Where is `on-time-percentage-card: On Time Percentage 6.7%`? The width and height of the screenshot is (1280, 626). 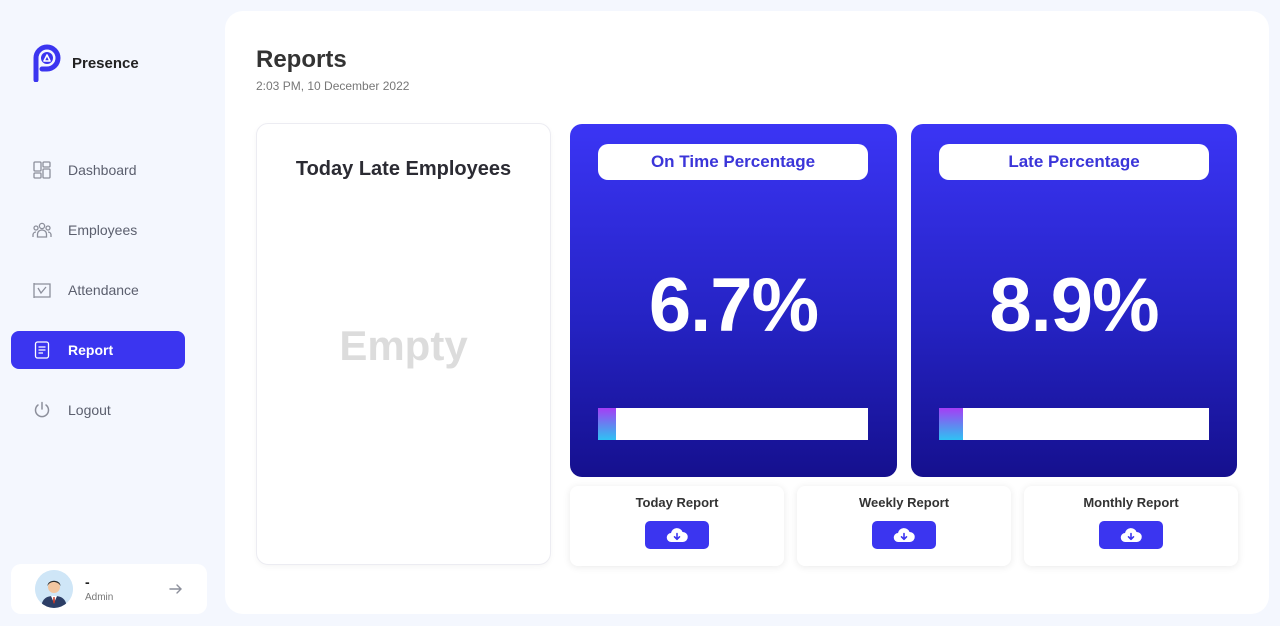
on-time-percentage-card: On Time Percentage 6.7% is located at coordinates (733, 300).